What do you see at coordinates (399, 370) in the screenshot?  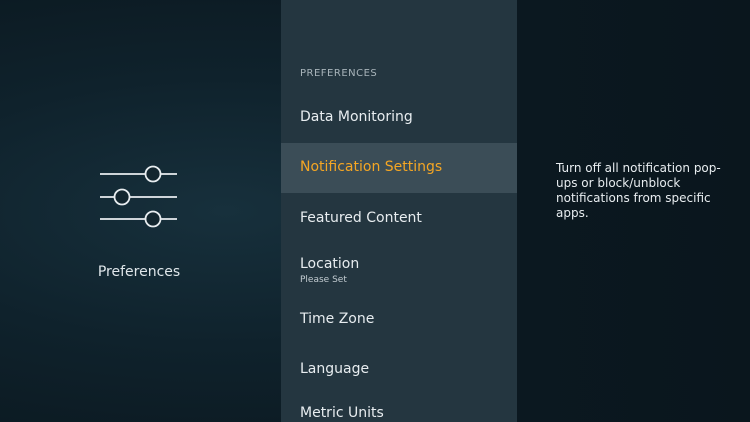 I see `menu-item-language: Language` at bounding box center [399, 370].